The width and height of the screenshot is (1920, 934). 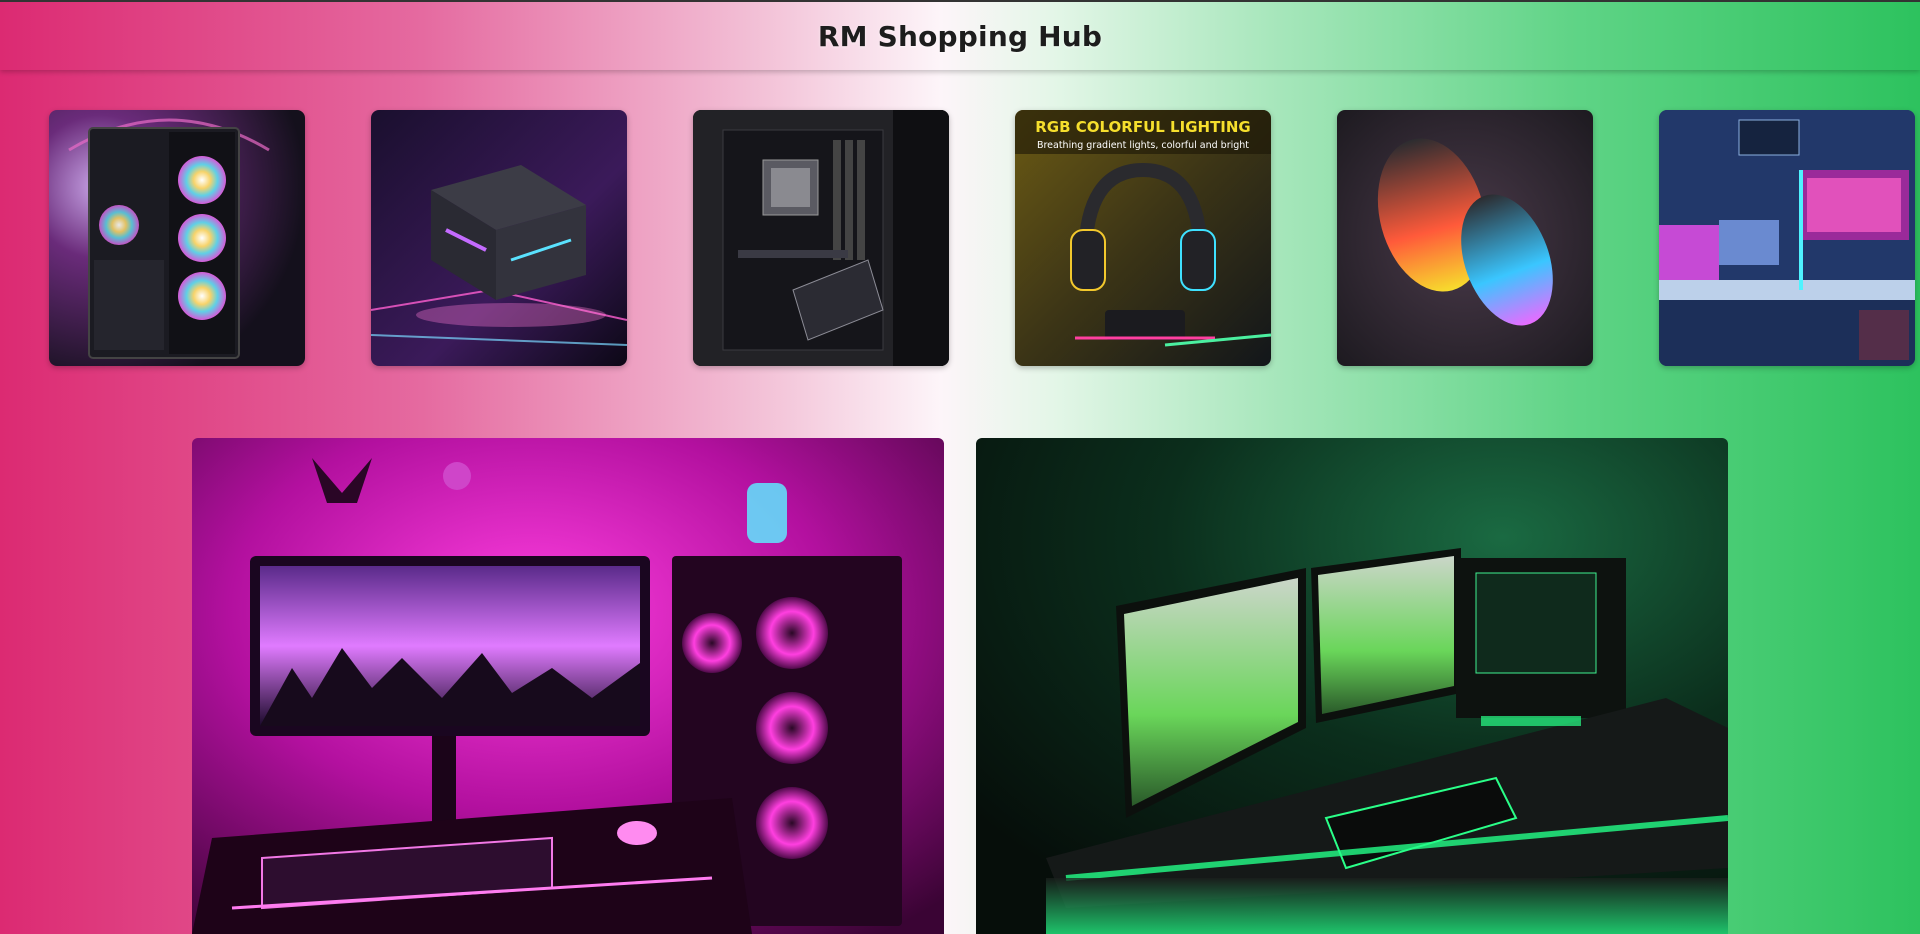 I want to click on product-thumb-power-supply, so click(x=499, y=238).